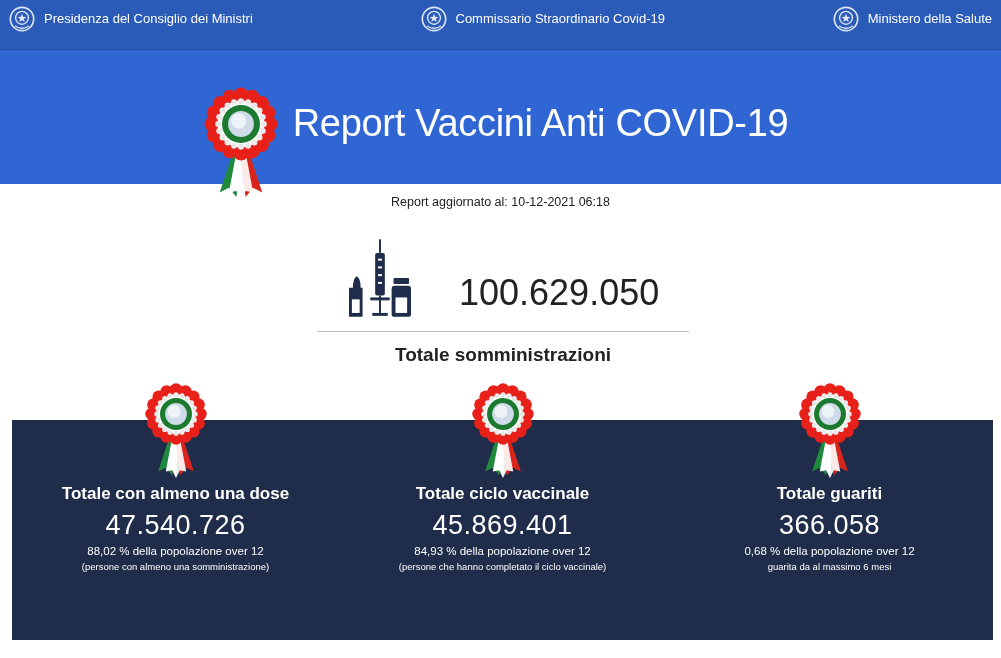 The height and width of the screenshot is (658, 1001). What do you see at coordinates (500, 202) in the screenshot?
I see `update-timestamp: Report aggiornato al: 10-12-2021 06:18` at bounding box center [500, 202].